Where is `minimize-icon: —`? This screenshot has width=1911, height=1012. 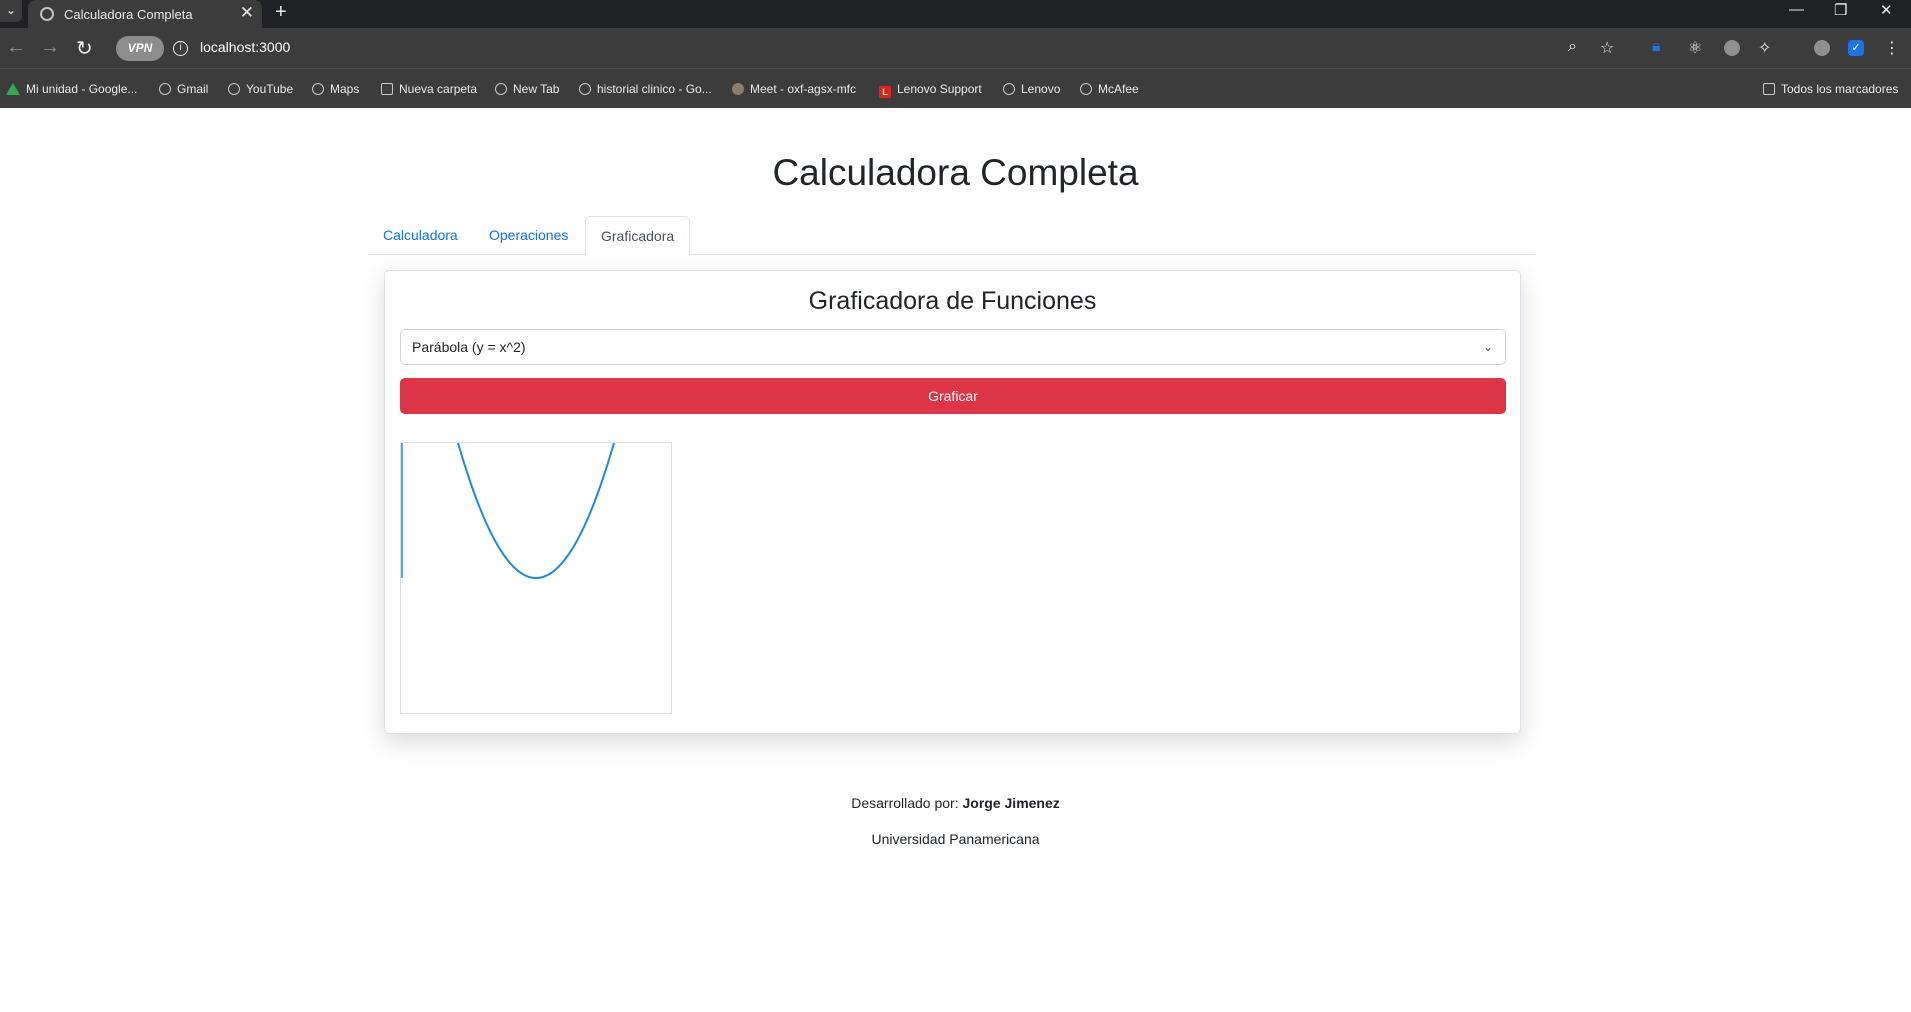
minimize-icon: — is located at coordinates (1796, 9).